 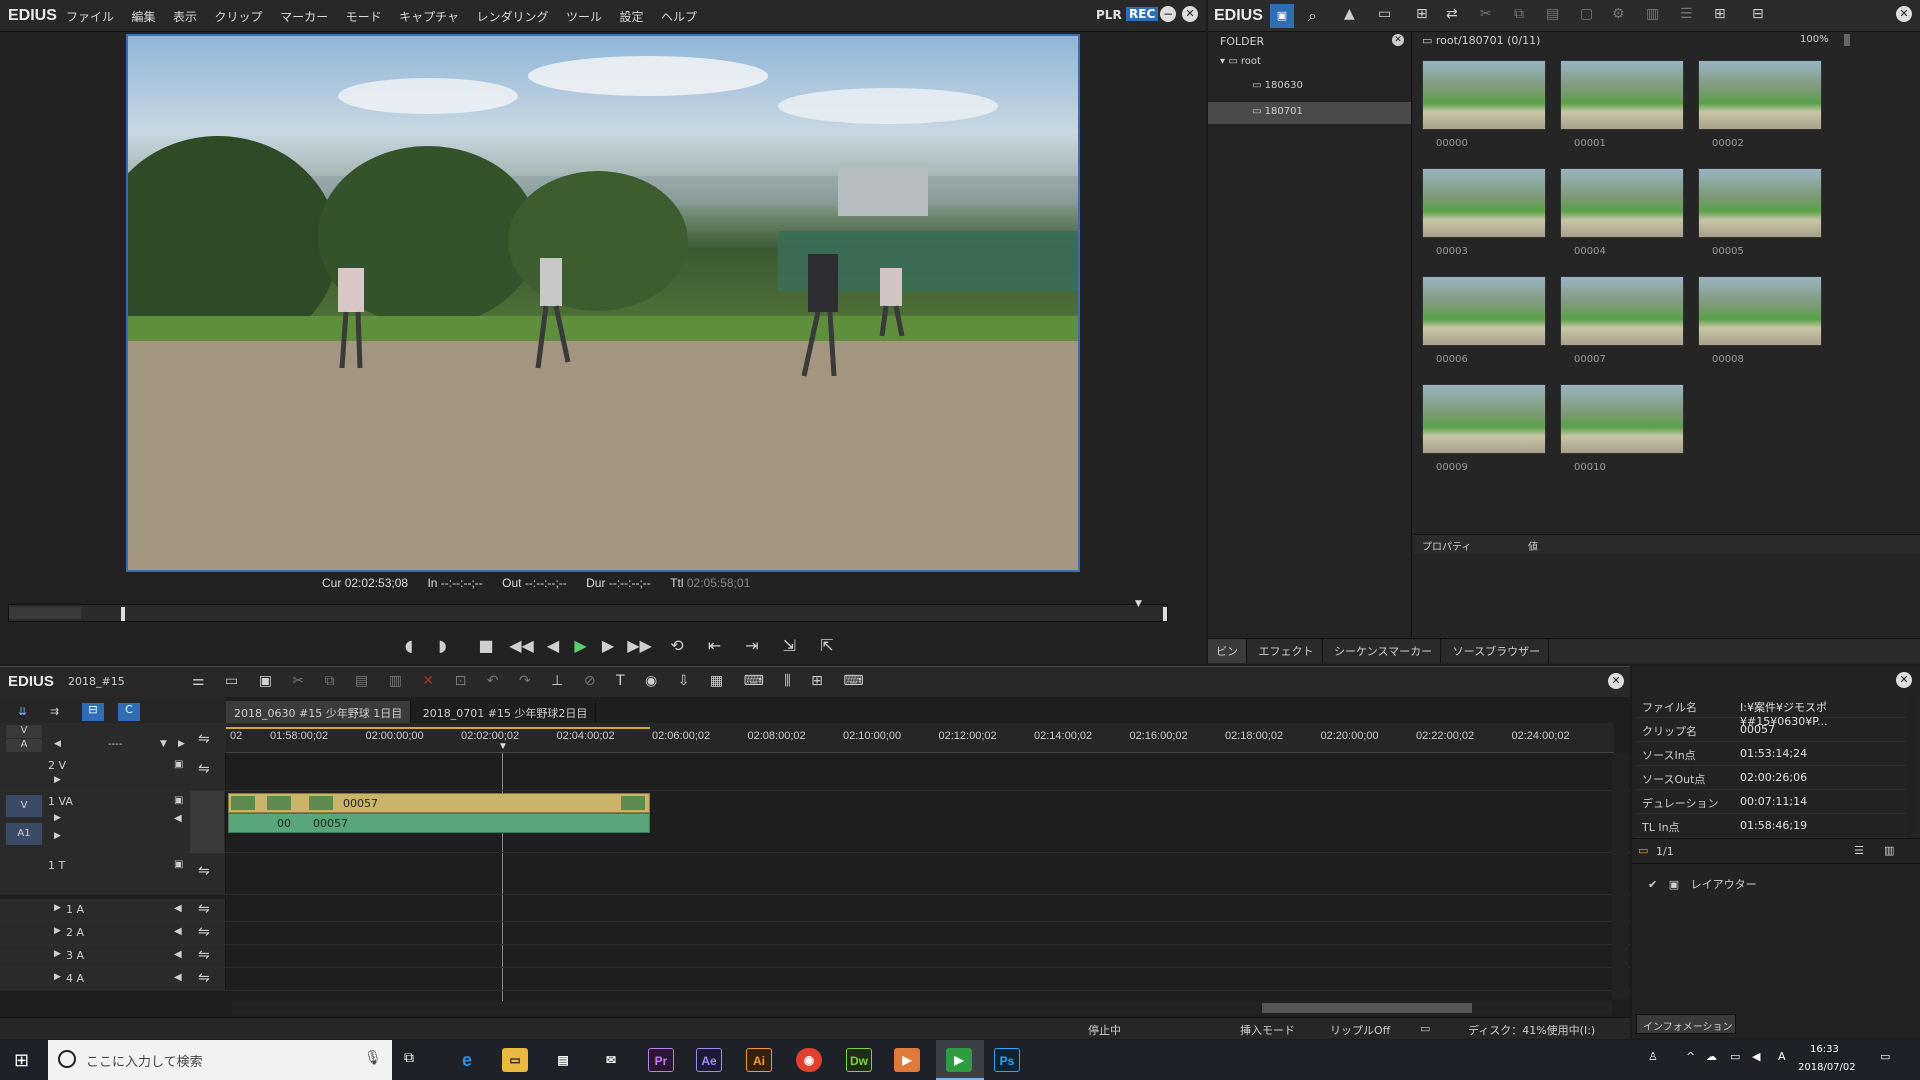 I want to click on audio-select: A, so click(x=24, y=745).